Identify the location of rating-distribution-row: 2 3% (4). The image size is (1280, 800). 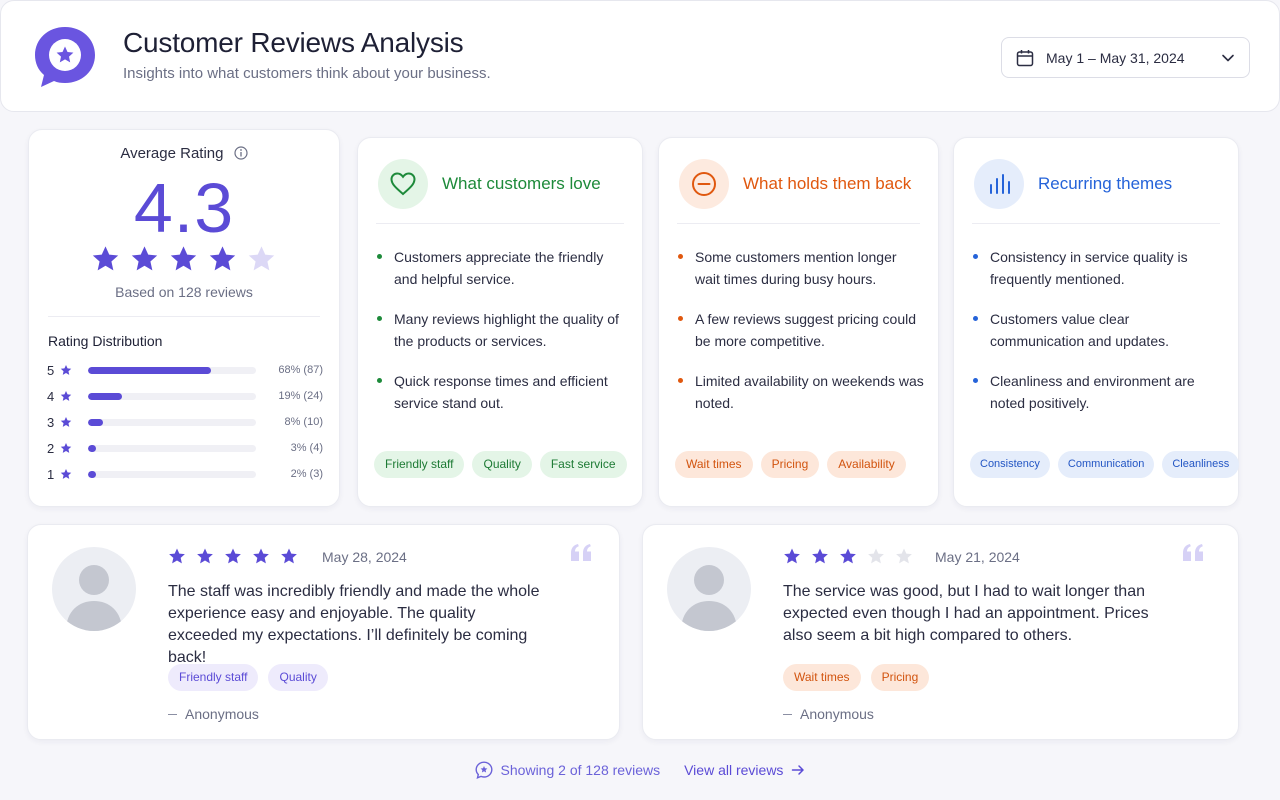
(185, 448).